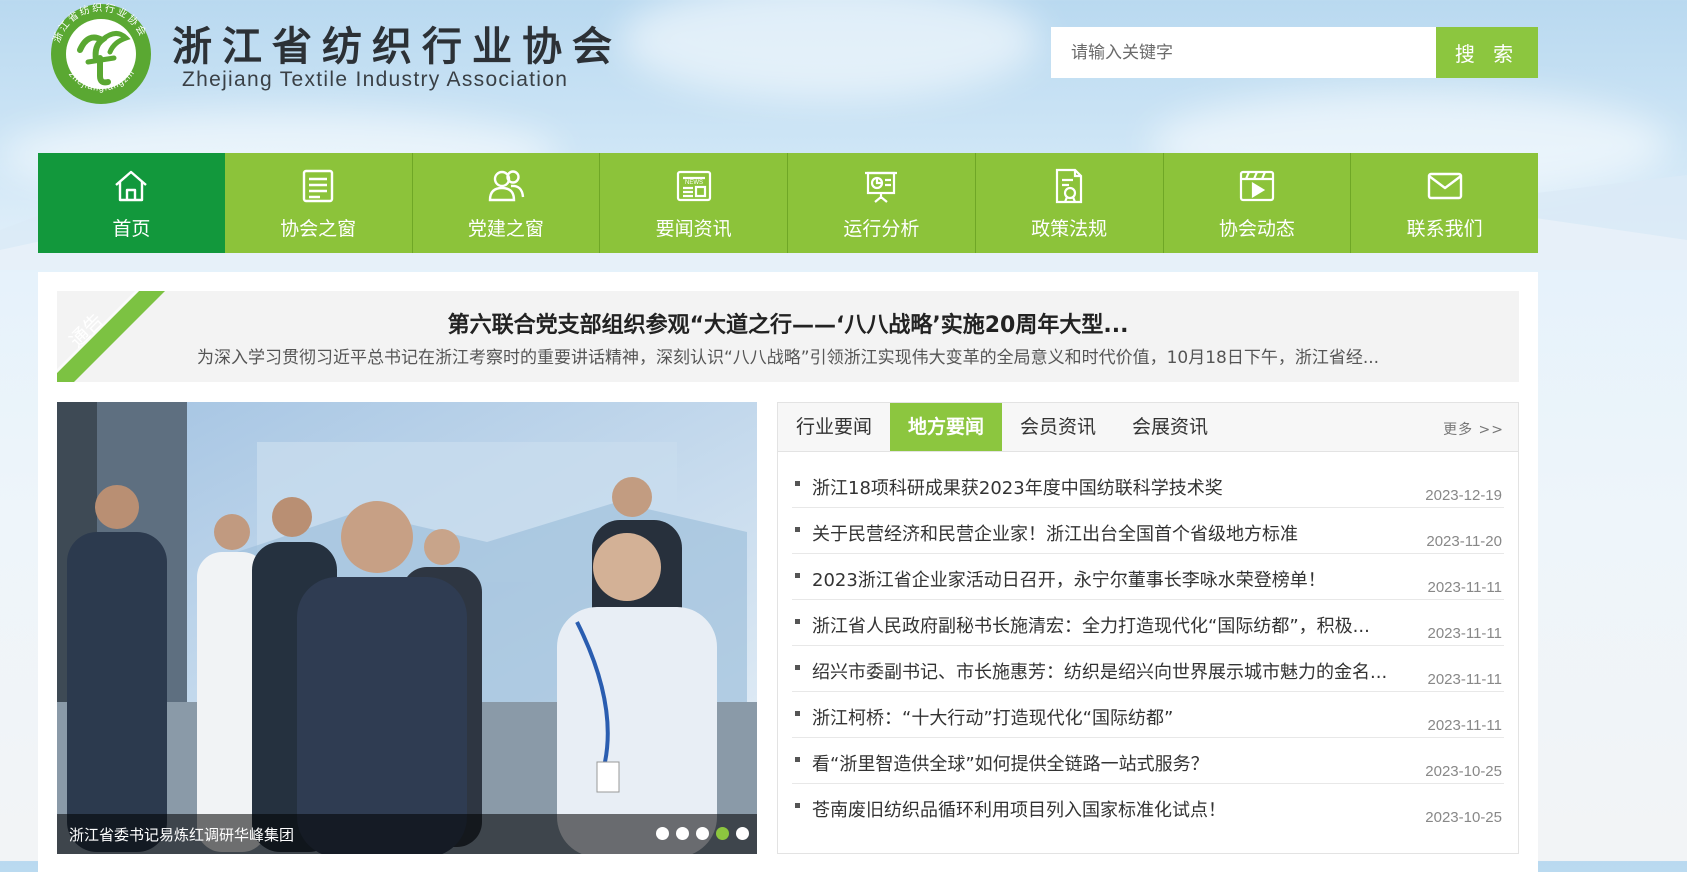 This screenshot has width=1687, height=872. I want to click on nav-label: 协会动态, so click(1256, 228).